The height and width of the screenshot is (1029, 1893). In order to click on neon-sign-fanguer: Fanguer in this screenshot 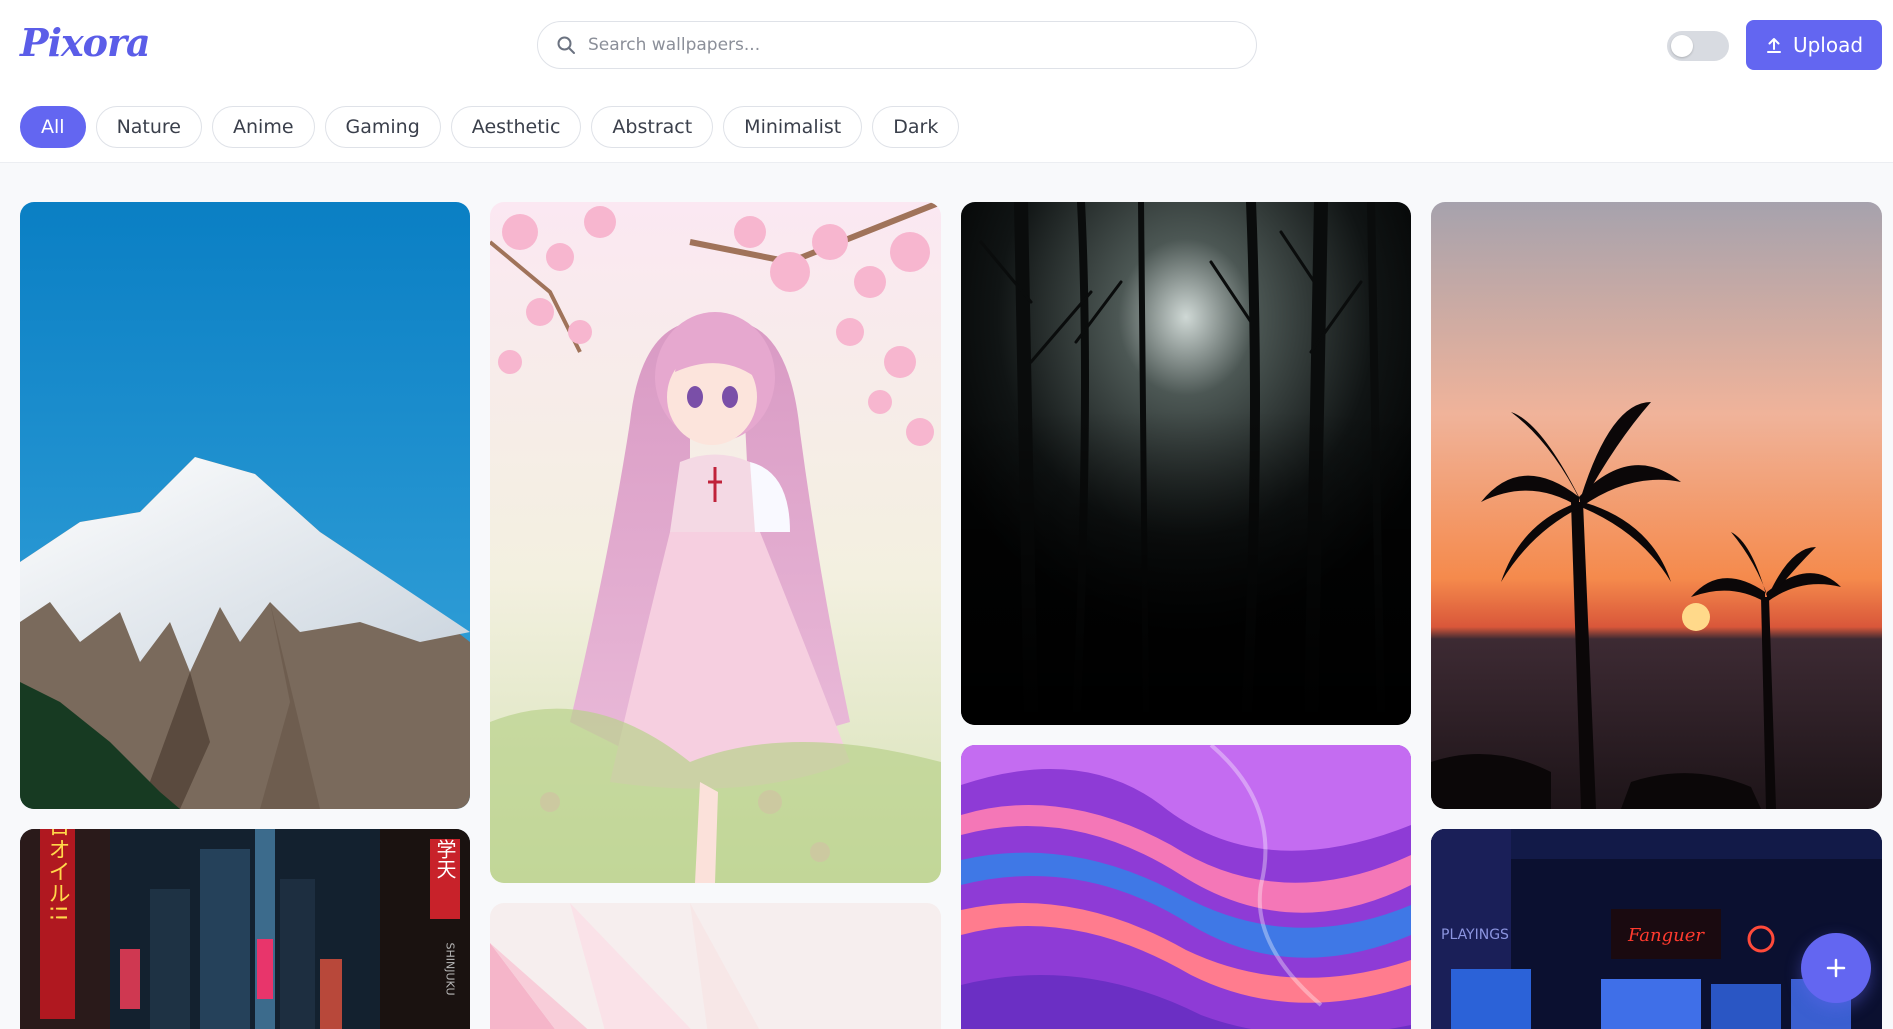, I will do `click(1666, 935)`.